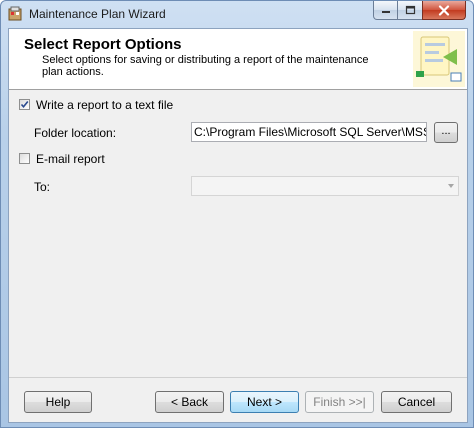 This screenshot has width=474, height=428. I want to click on write-report-checkbox, so click(24, 104).